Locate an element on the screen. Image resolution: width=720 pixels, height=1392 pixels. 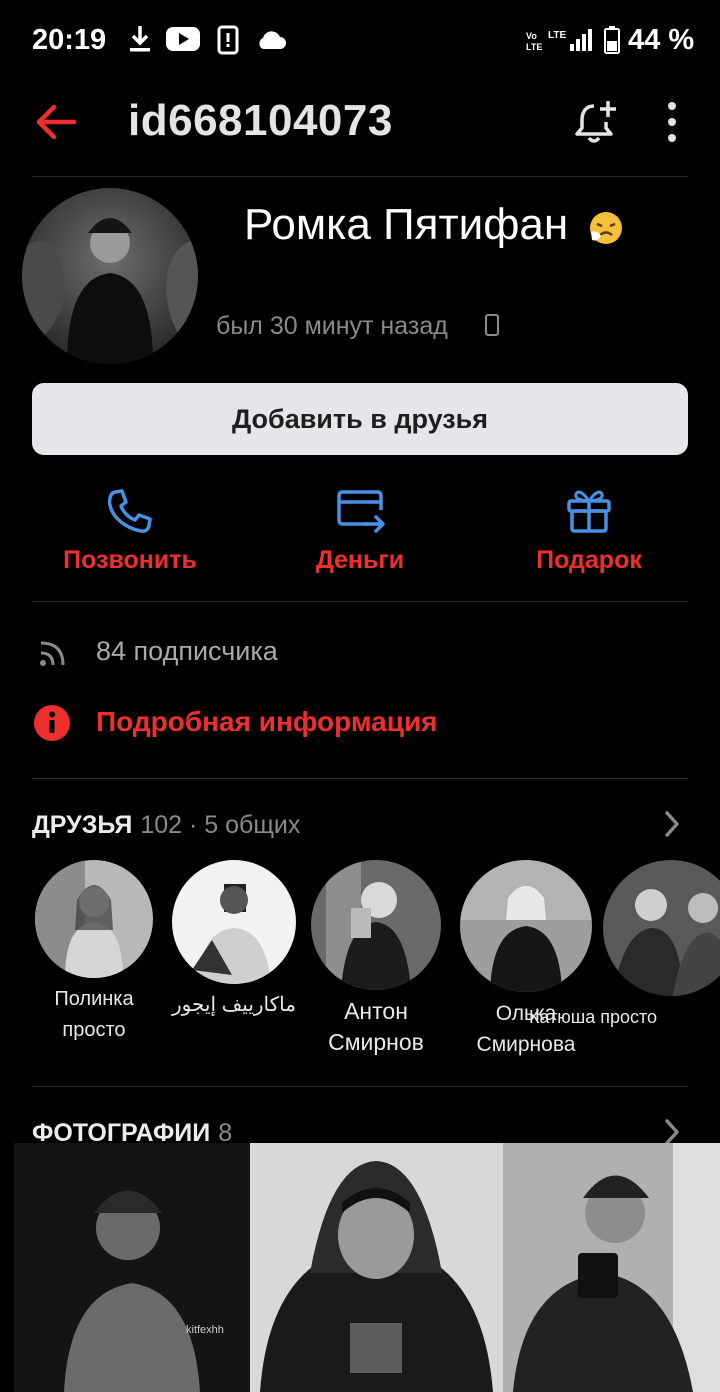
friends-count: 102 · 5 общих is located at coordinates (220, 825).